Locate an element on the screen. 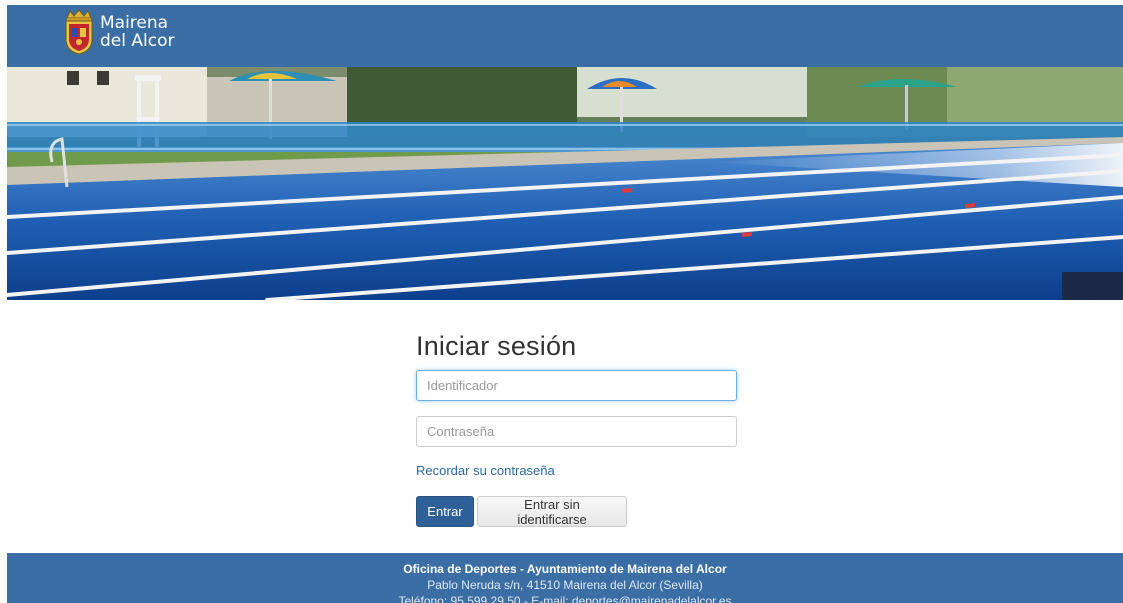 The image size is (1123, 603). login-button: Entrar is located at coordinates (445, 511).